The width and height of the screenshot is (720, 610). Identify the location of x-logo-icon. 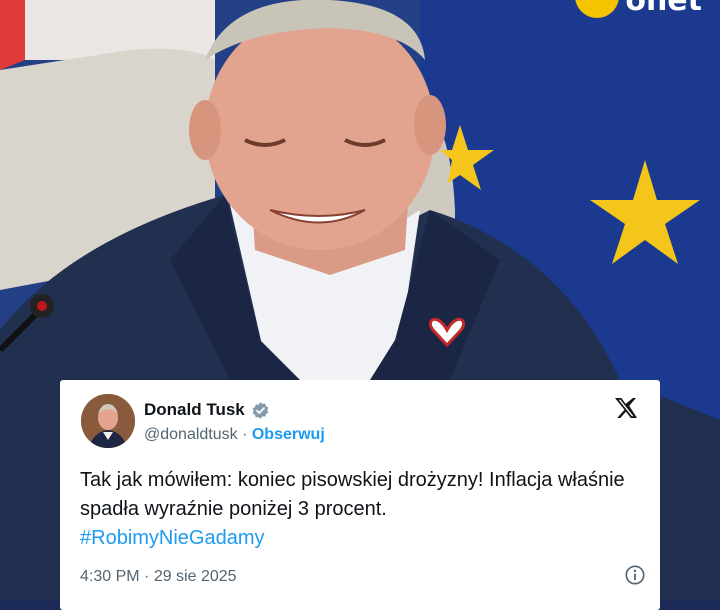
(626, 408).